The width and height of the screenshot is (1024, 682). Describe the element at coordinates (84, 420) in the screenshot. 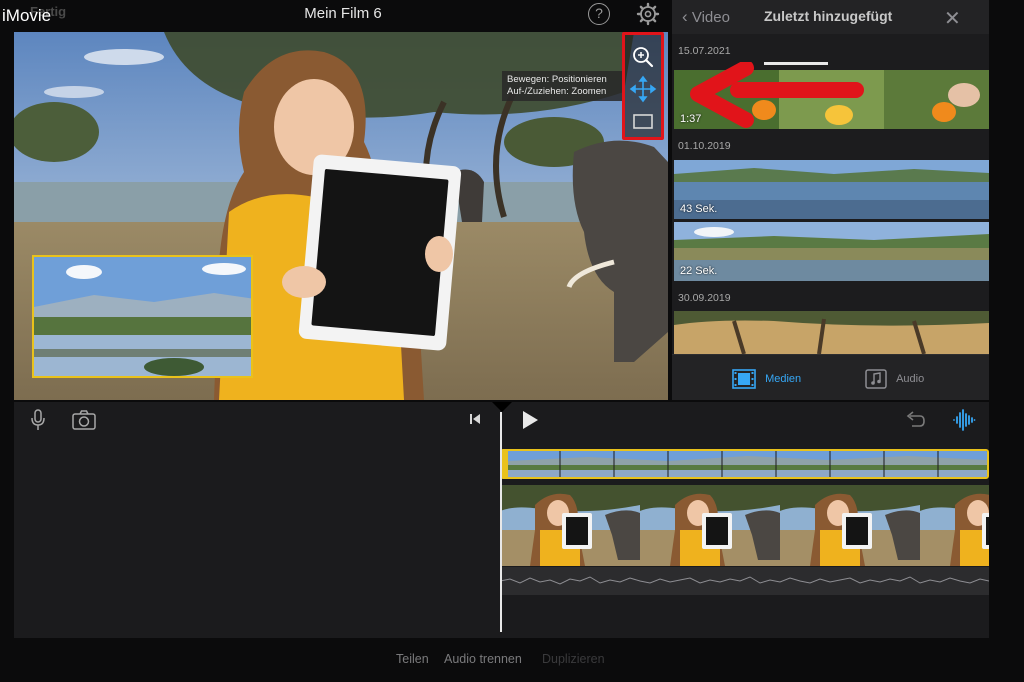

I see `camera-icon` at that location.